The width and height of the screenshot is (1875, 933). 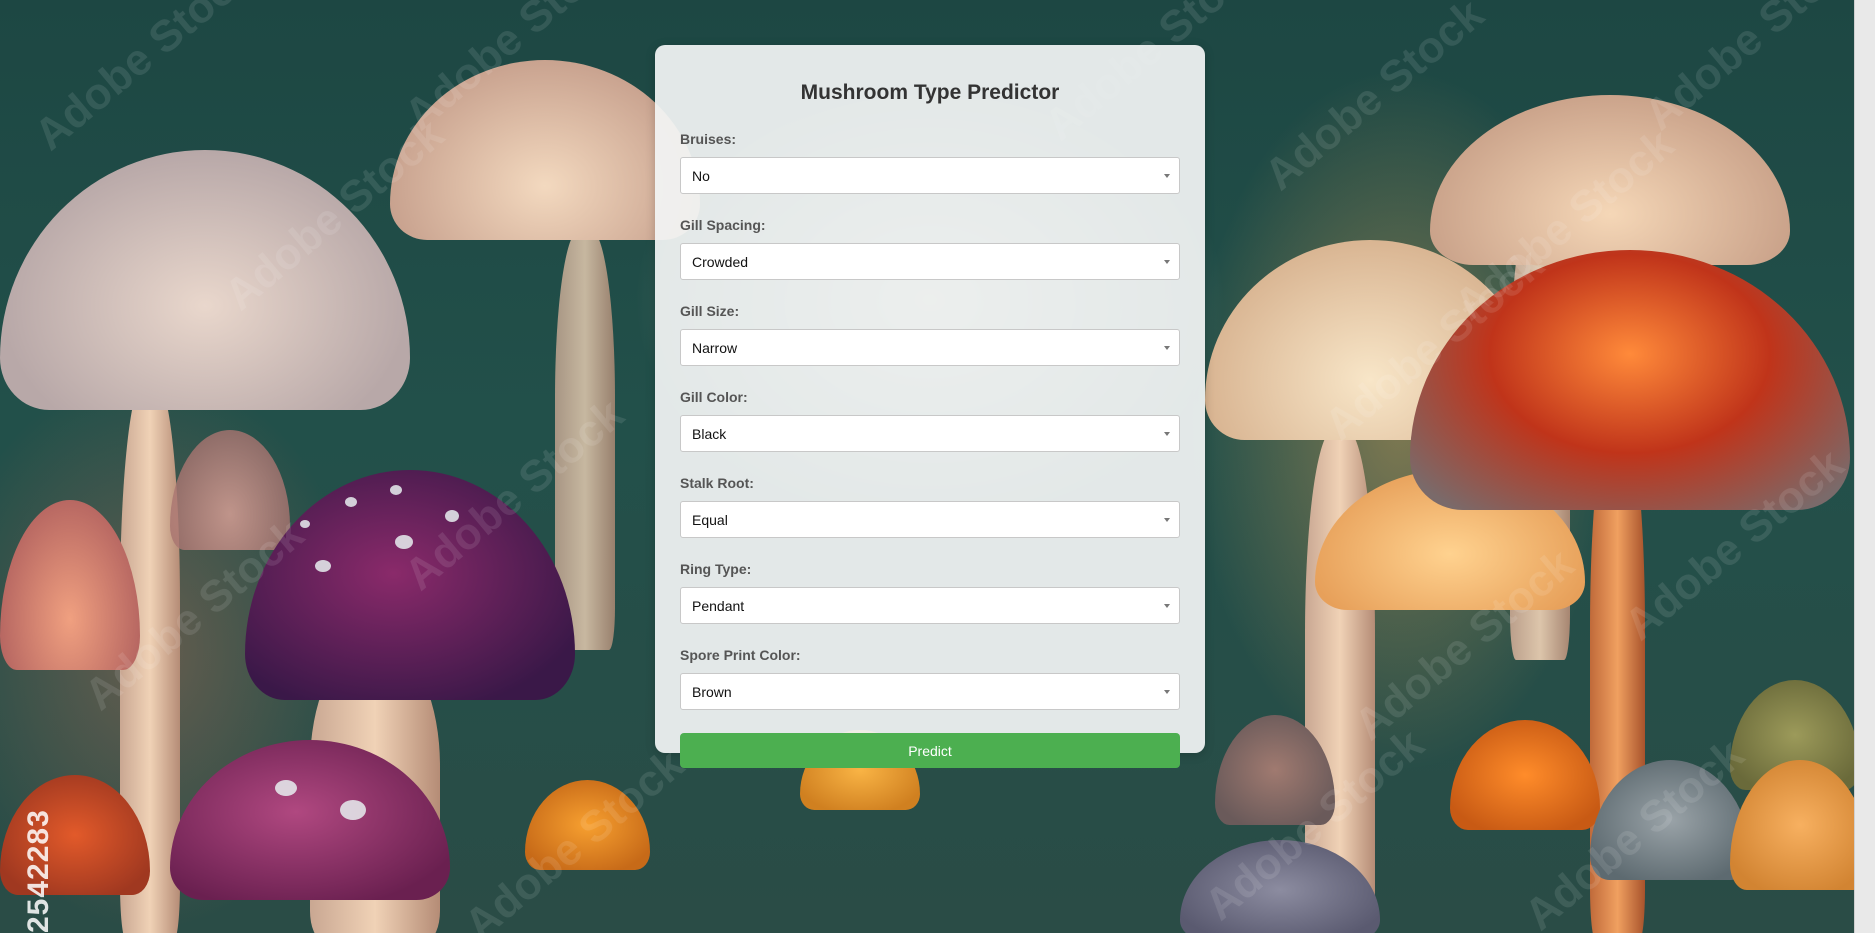 What do you see at coordinates (930, 605) in the screenshot?
I see `ring-type-select: Pendant` at bounding box center [930, 605].